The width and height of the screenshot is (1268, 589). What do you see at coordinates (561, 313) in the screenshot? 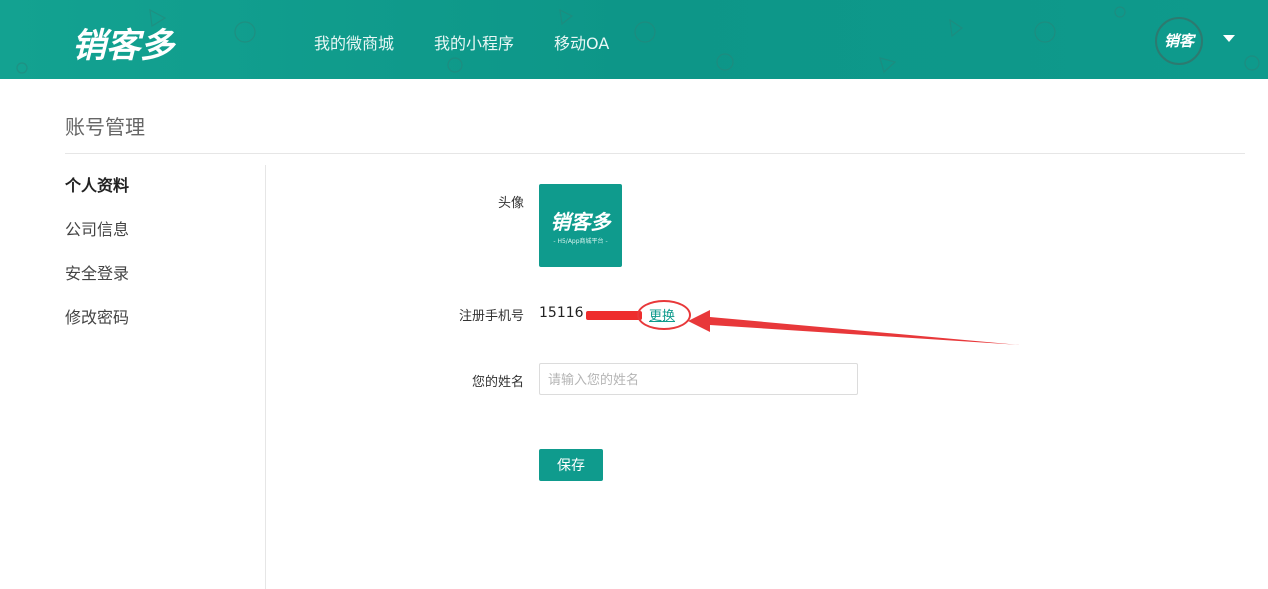
I see `phone-value: 15116` at bounding box center [561, 313].